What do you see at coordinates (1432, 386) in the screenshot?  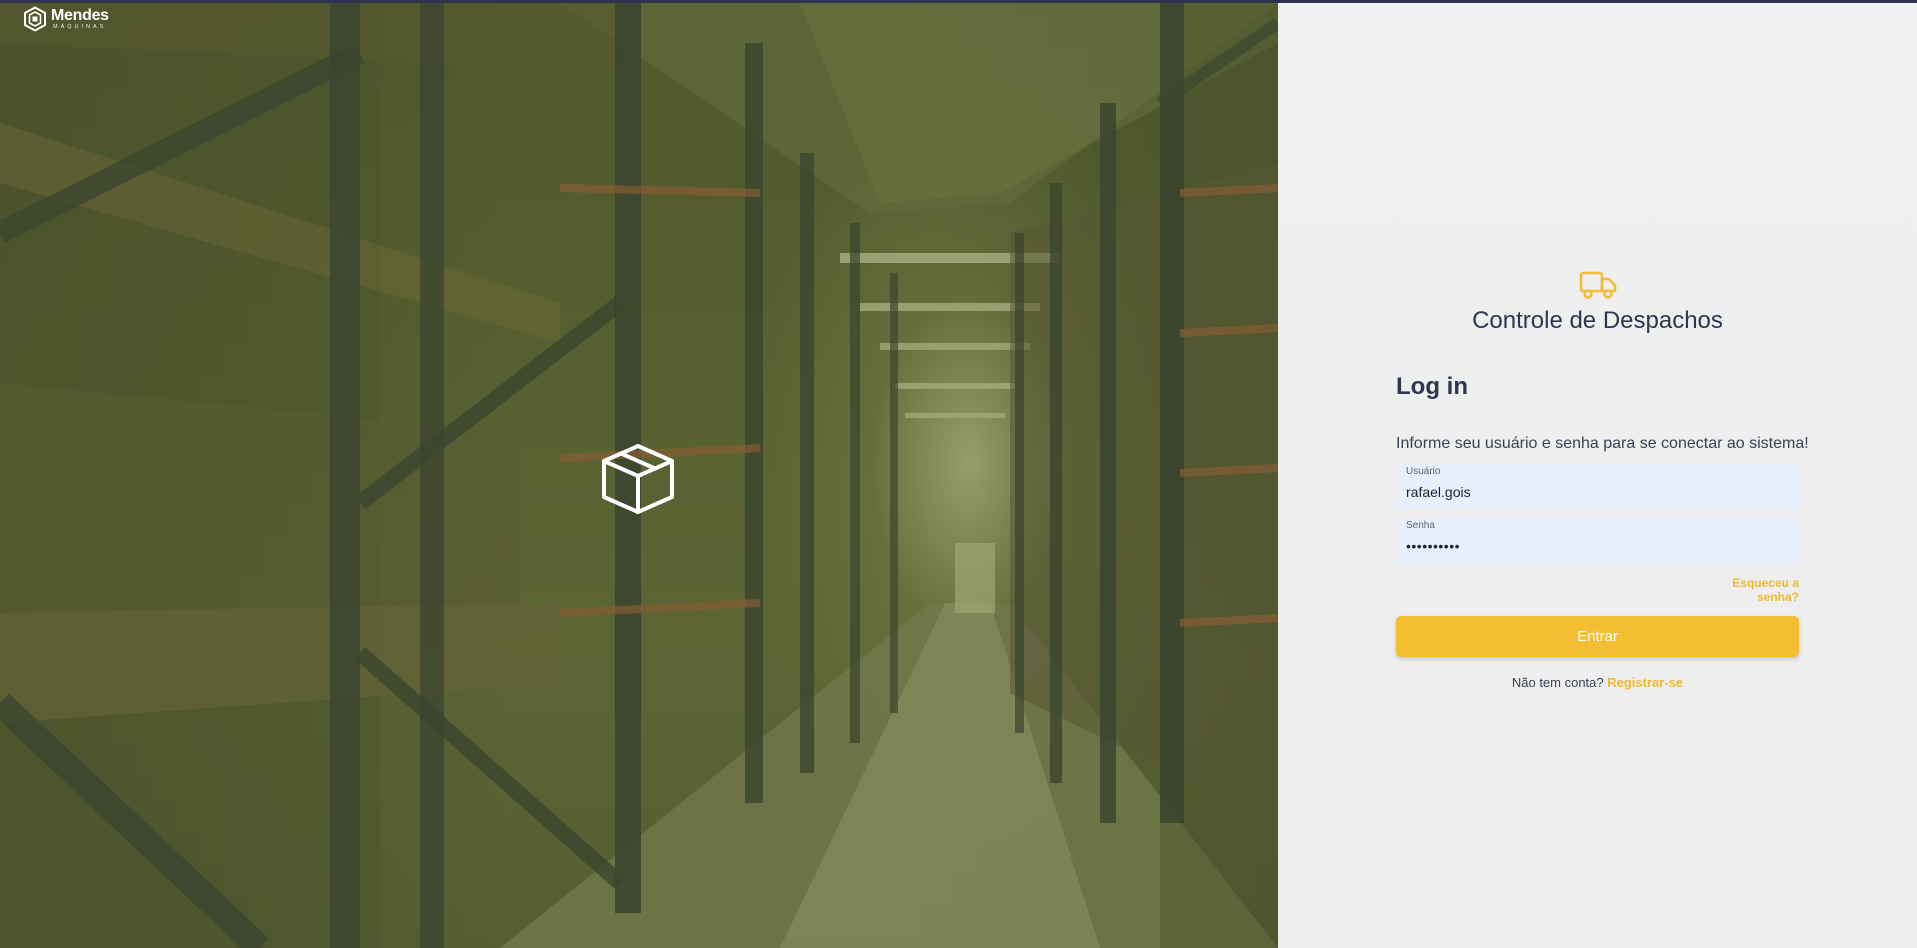 I see `login-heading: Log in` at bounding box center [1432, 386].